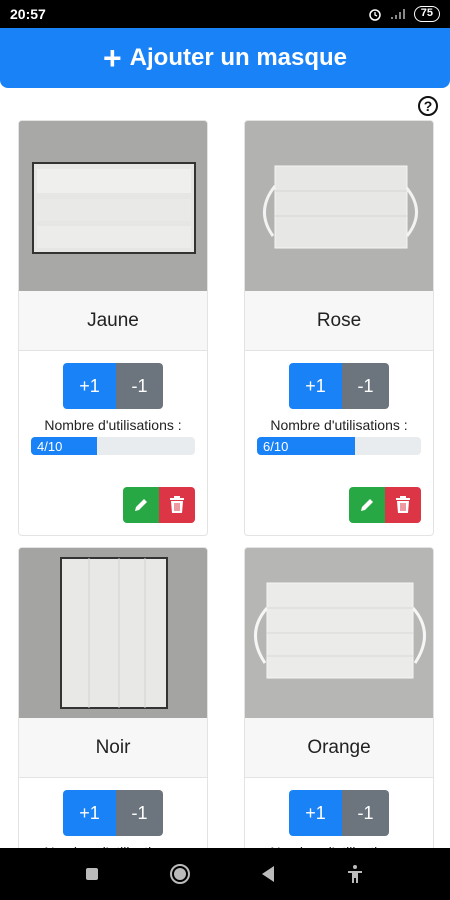 Image resolution: width=450 pixels, height=900 pixels. What do you see at coordinates (113, 748) in the screenshot?
I see `mask-name: Noir` at bounding box center [113, 748].